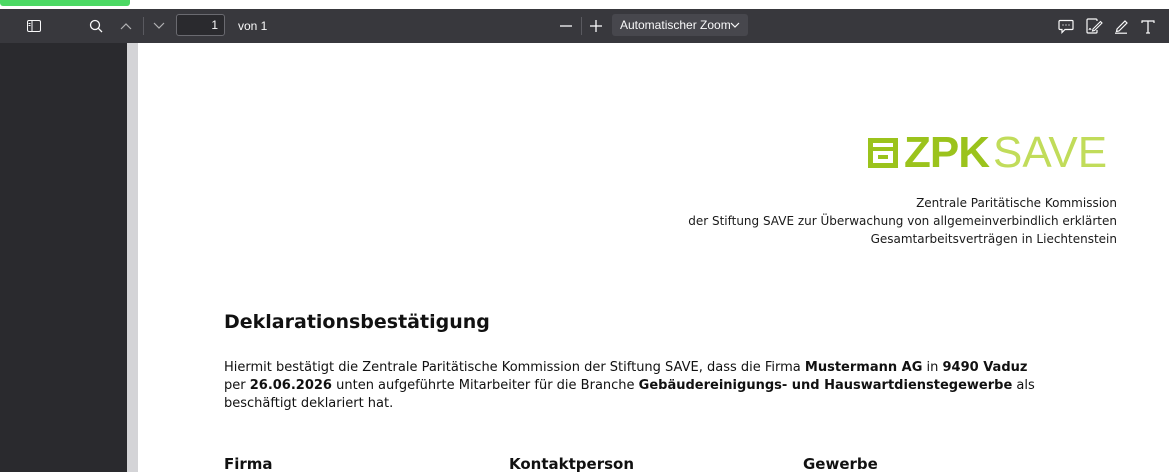  I want to click on document-title: Deklarationsbestätigung, so click(357, 322).